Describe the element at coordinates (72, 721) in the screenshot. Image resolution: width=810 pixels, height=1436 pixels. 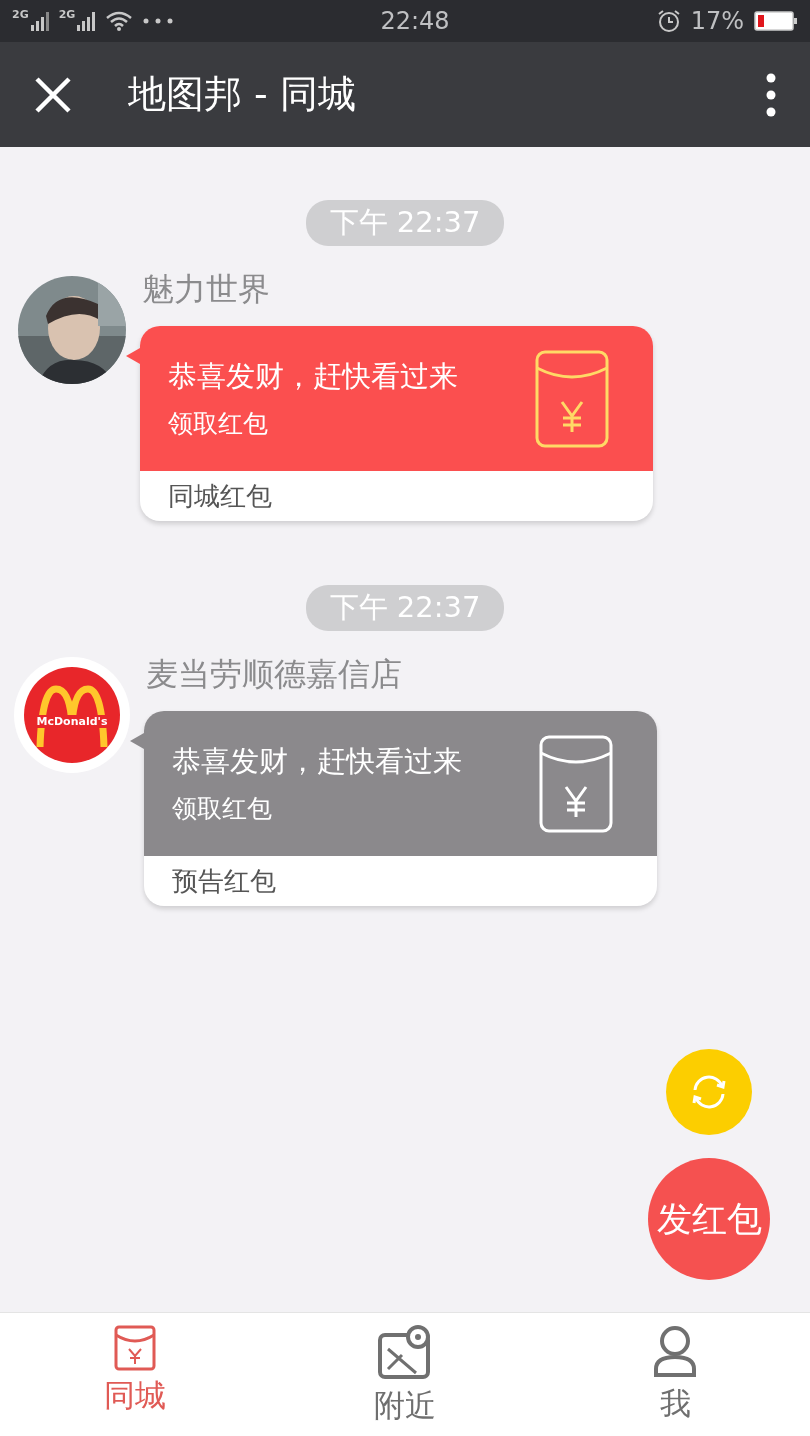
I see `logo-text: McDonald's` at that location.